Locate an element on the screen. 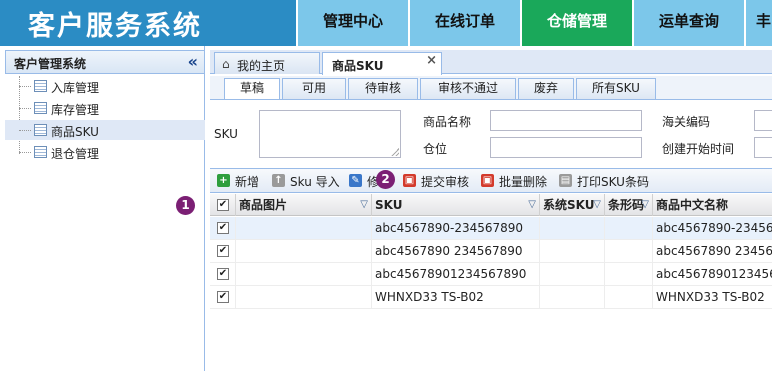  sidebar-item-product-sku: 商品SKU is located at coordinates (105, 130).